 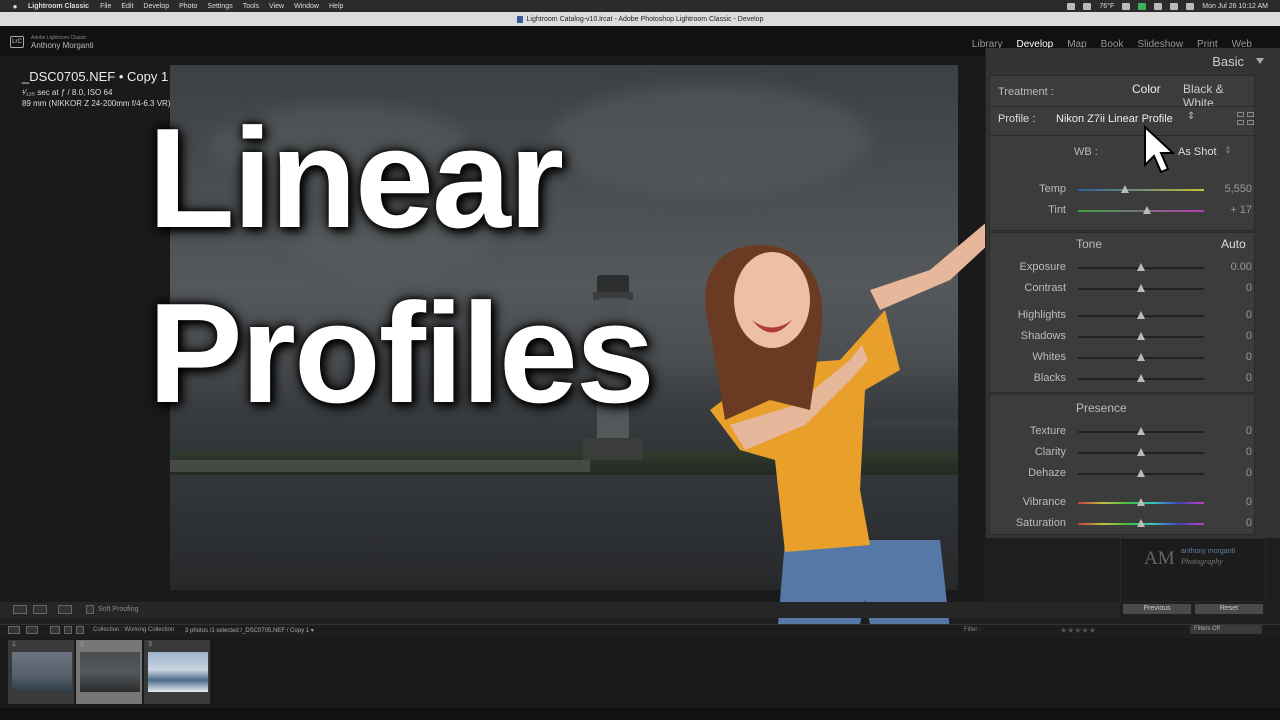 I want to click on menu-file: File, so click(x=105, y=6).